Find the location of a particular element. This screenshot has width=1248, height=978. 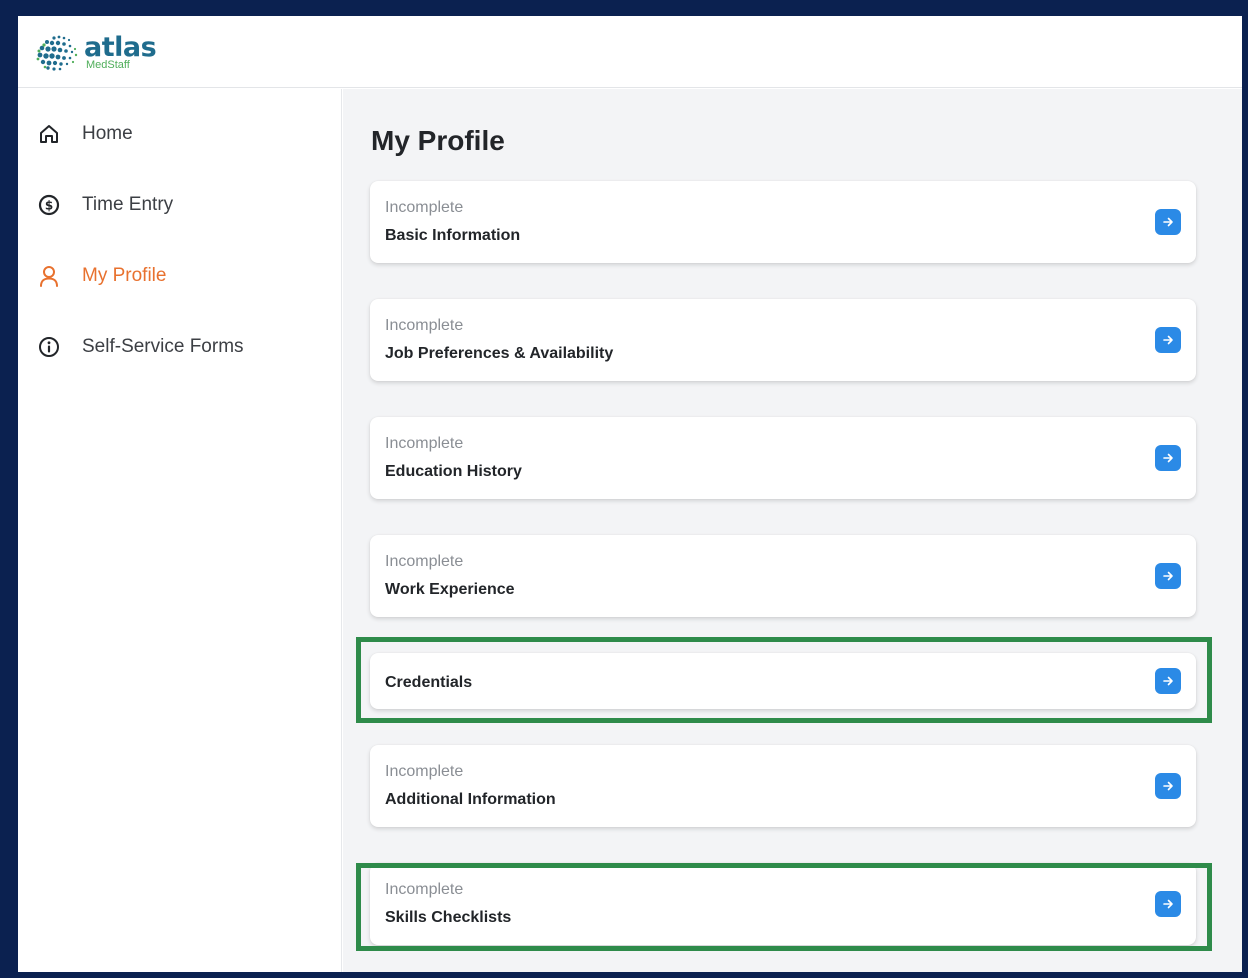

brand-logo: atlas MedStaff is located at coordinates (95, 51).